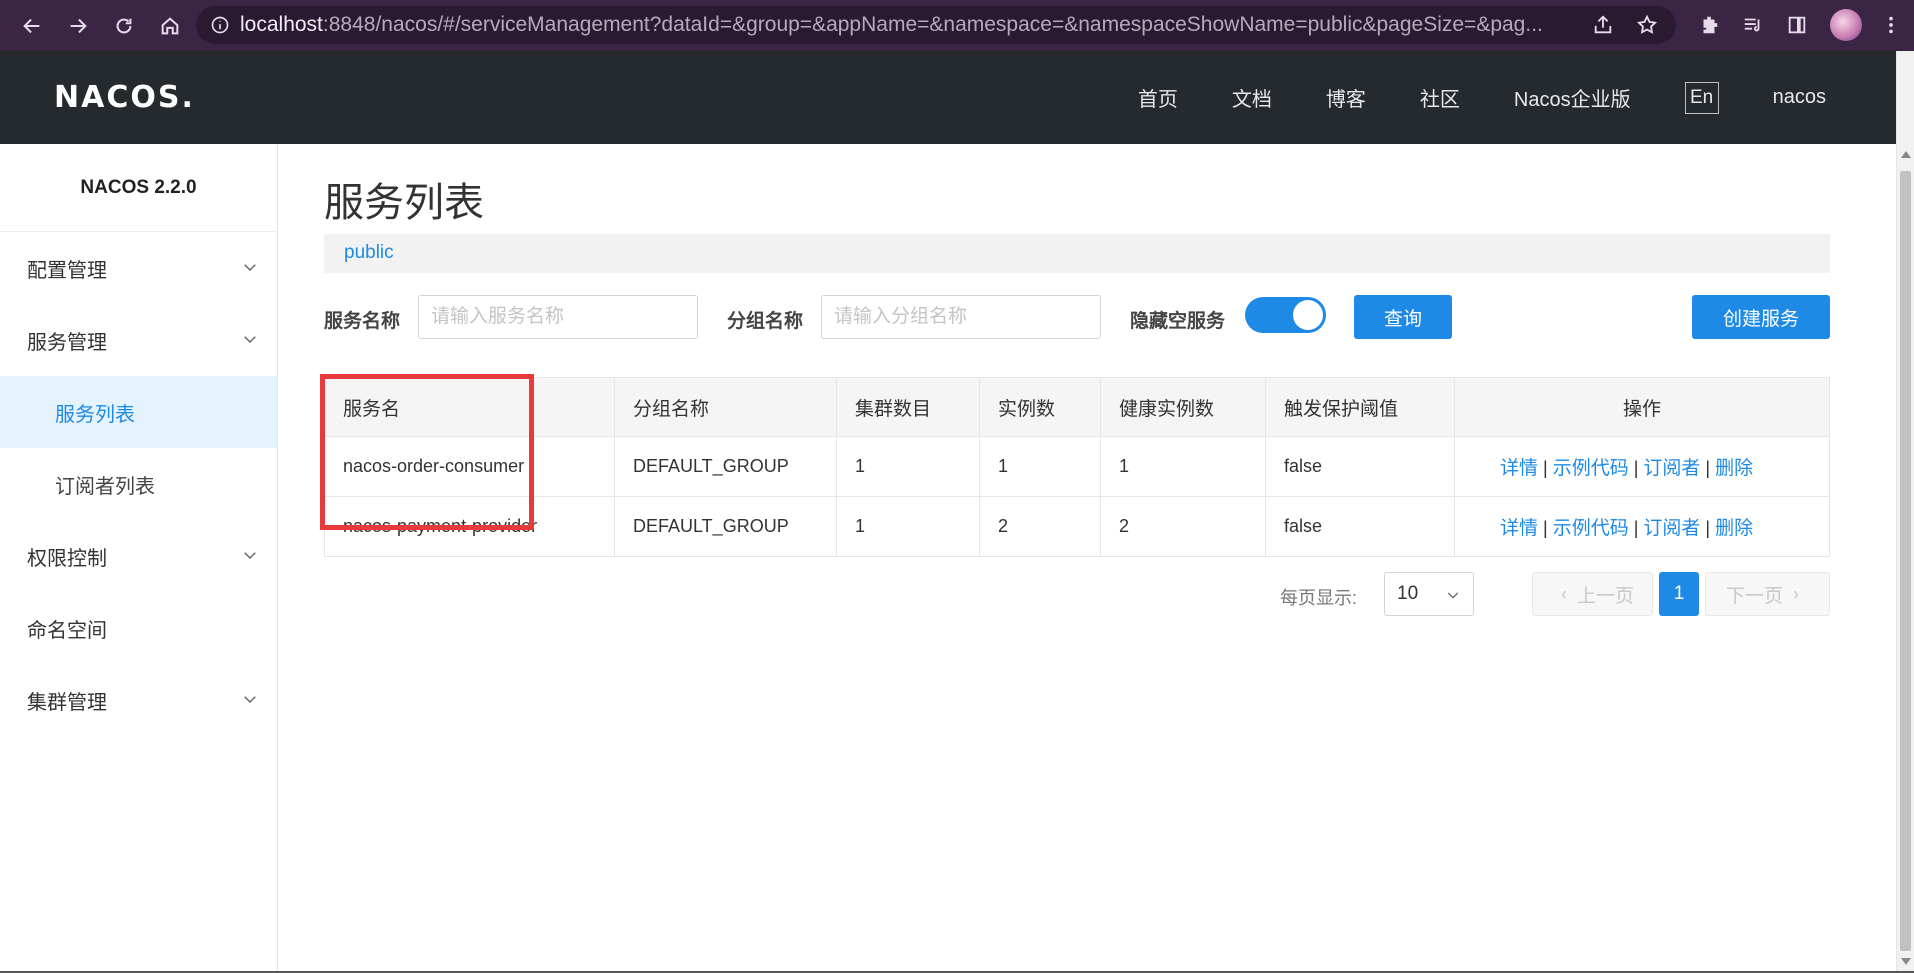 Image resolution: width=1914 pixels, height=973 pixels. What do you see at coordinates (469, 407) in the screenshot?
I see `column-header-service-name: 服务名` at bounding box center [469, 407].